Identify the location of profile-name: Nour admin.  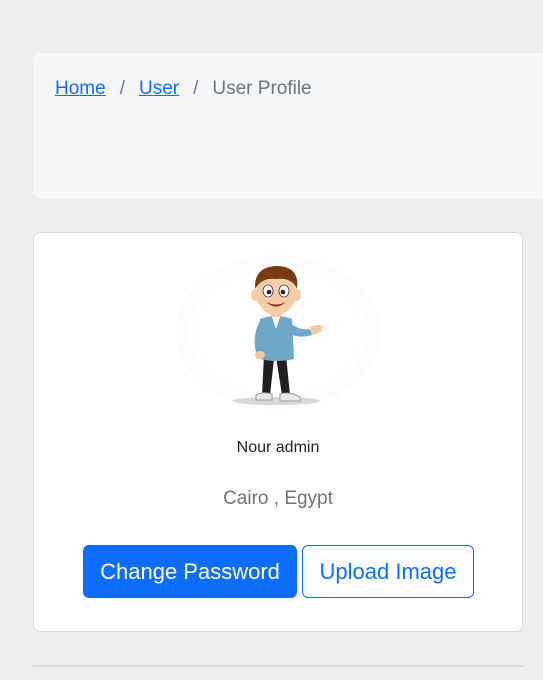
(278, 447).